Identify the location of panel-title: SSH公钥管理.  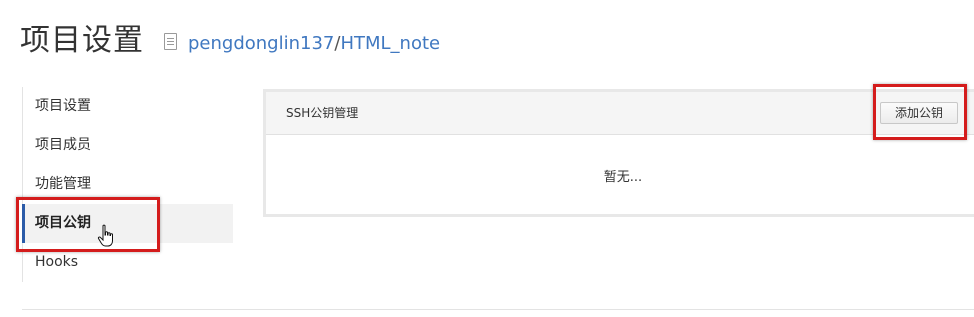
(322, 113).